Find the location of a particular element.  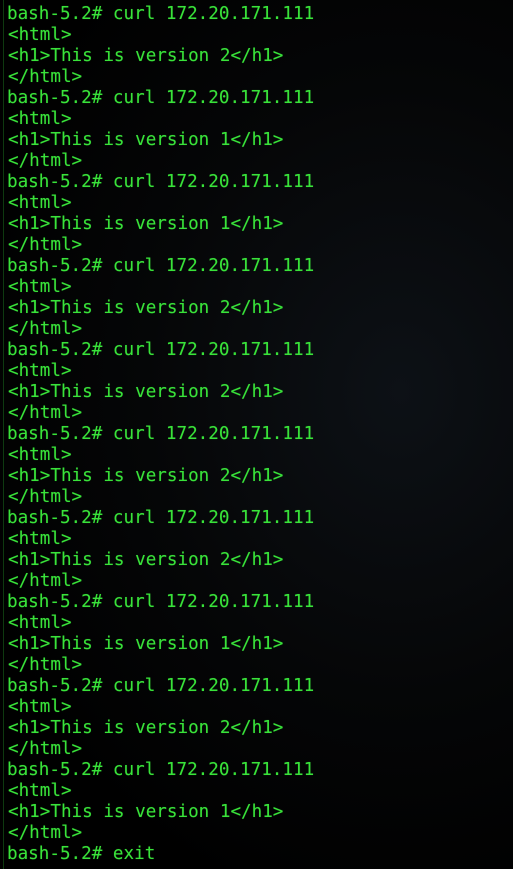

terminal-prompt-line: bash-5.2# exit is located at coordinates (81, 854).